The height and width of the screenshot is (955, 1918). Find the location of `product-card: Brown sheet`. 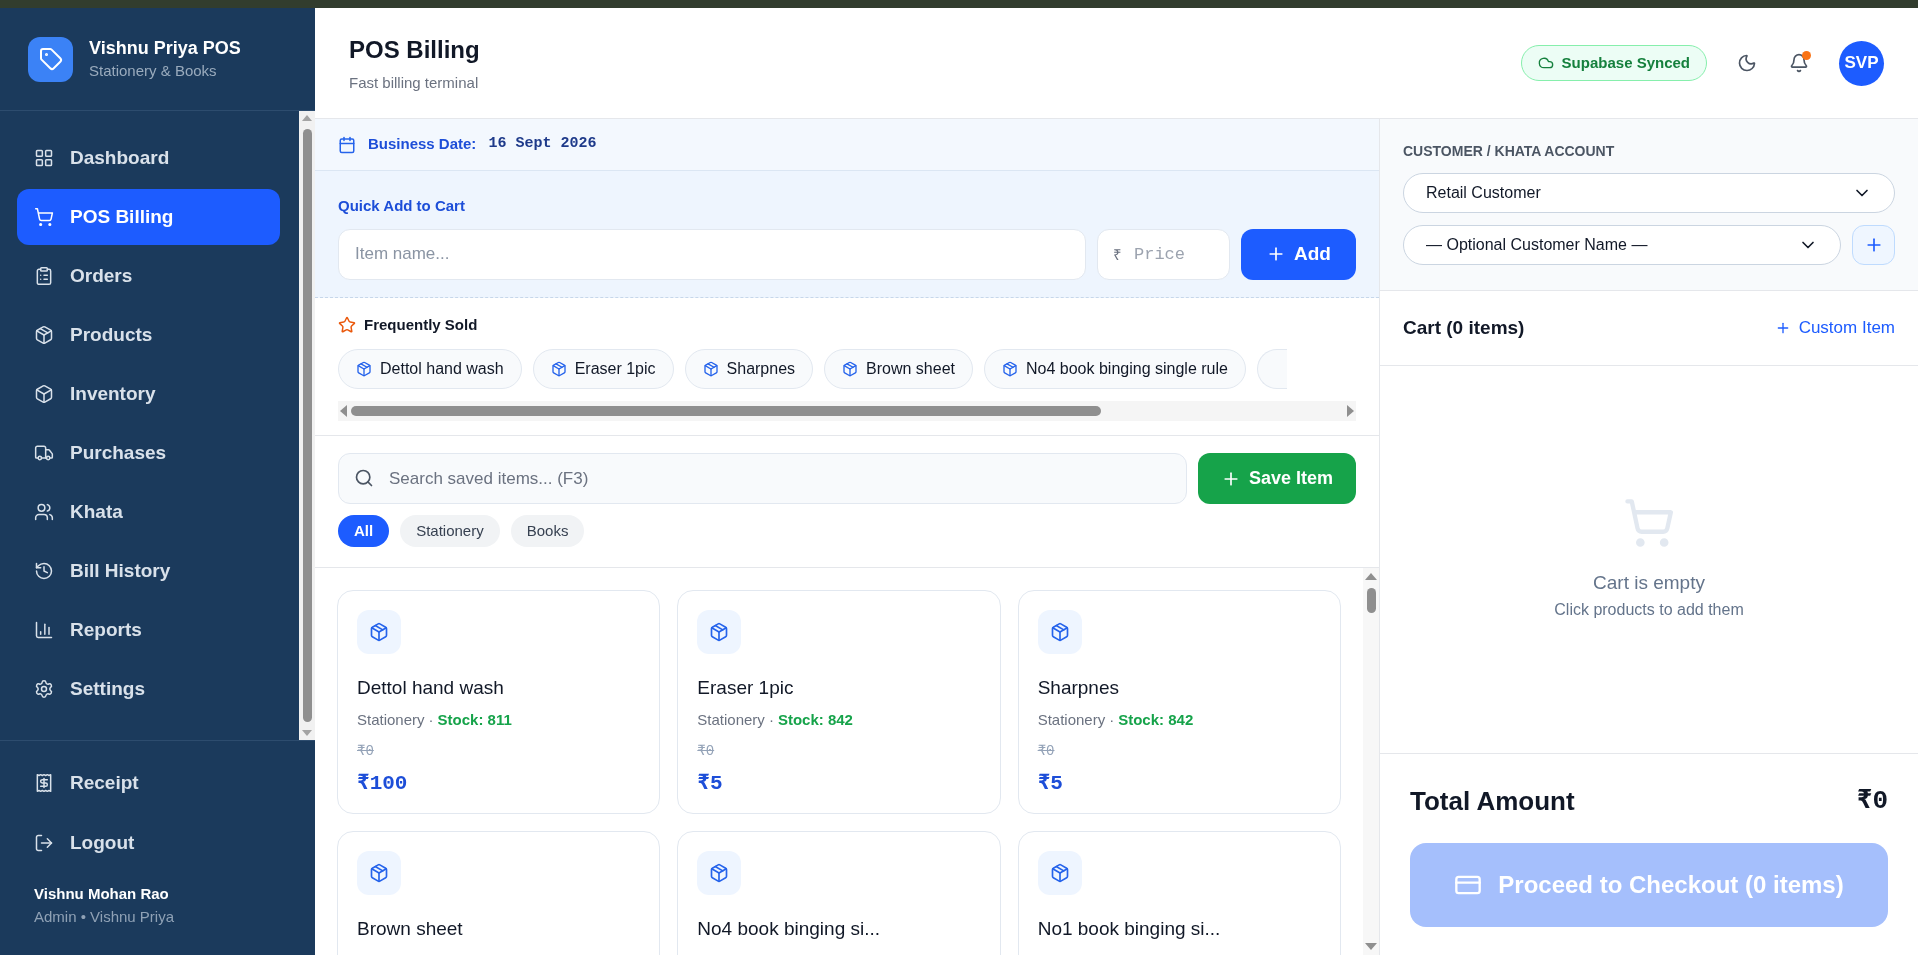

product-card: Brown sheet is located at coordinates (499, 893).